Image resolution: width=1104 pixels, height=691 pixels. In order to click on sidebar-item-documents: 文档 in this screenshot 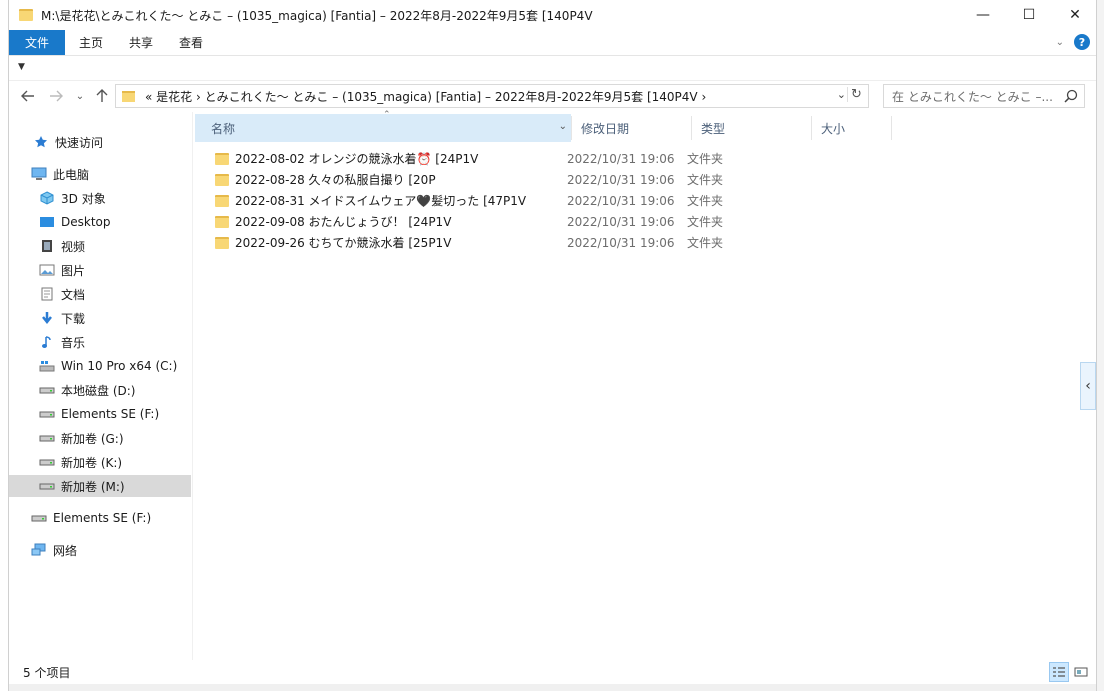, I will do `click(62, 294)`.